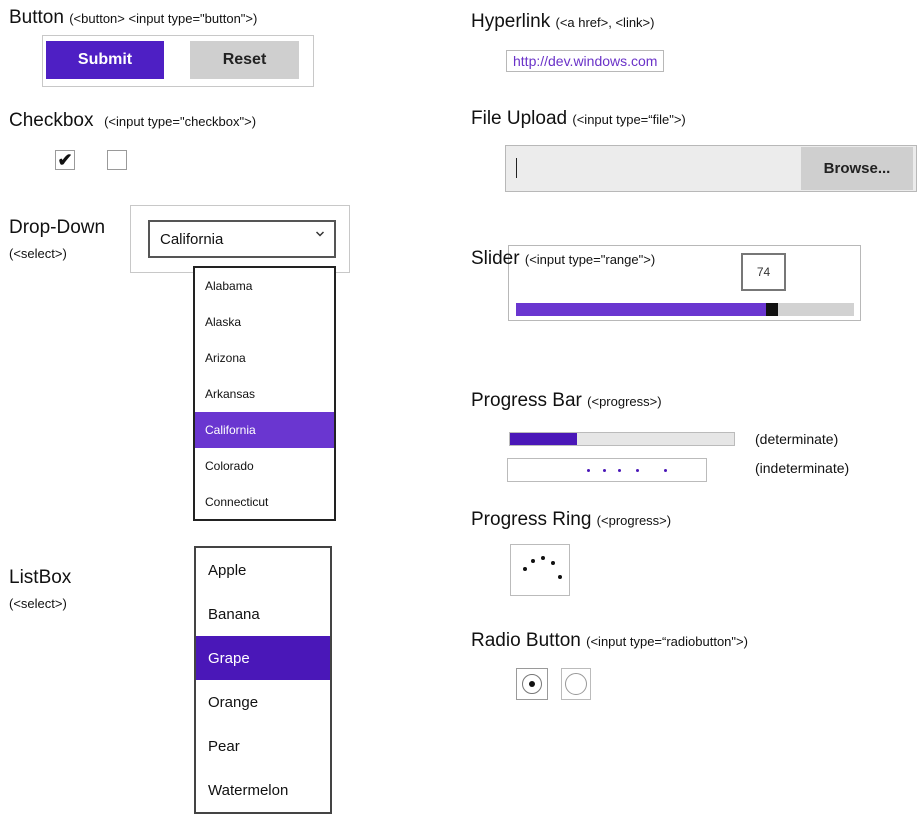  Describe the element at coordinates (563, 21) in the screenshot. I see `hyperlink-heading: Hyperlink (<a href>, <link>)` at that location.